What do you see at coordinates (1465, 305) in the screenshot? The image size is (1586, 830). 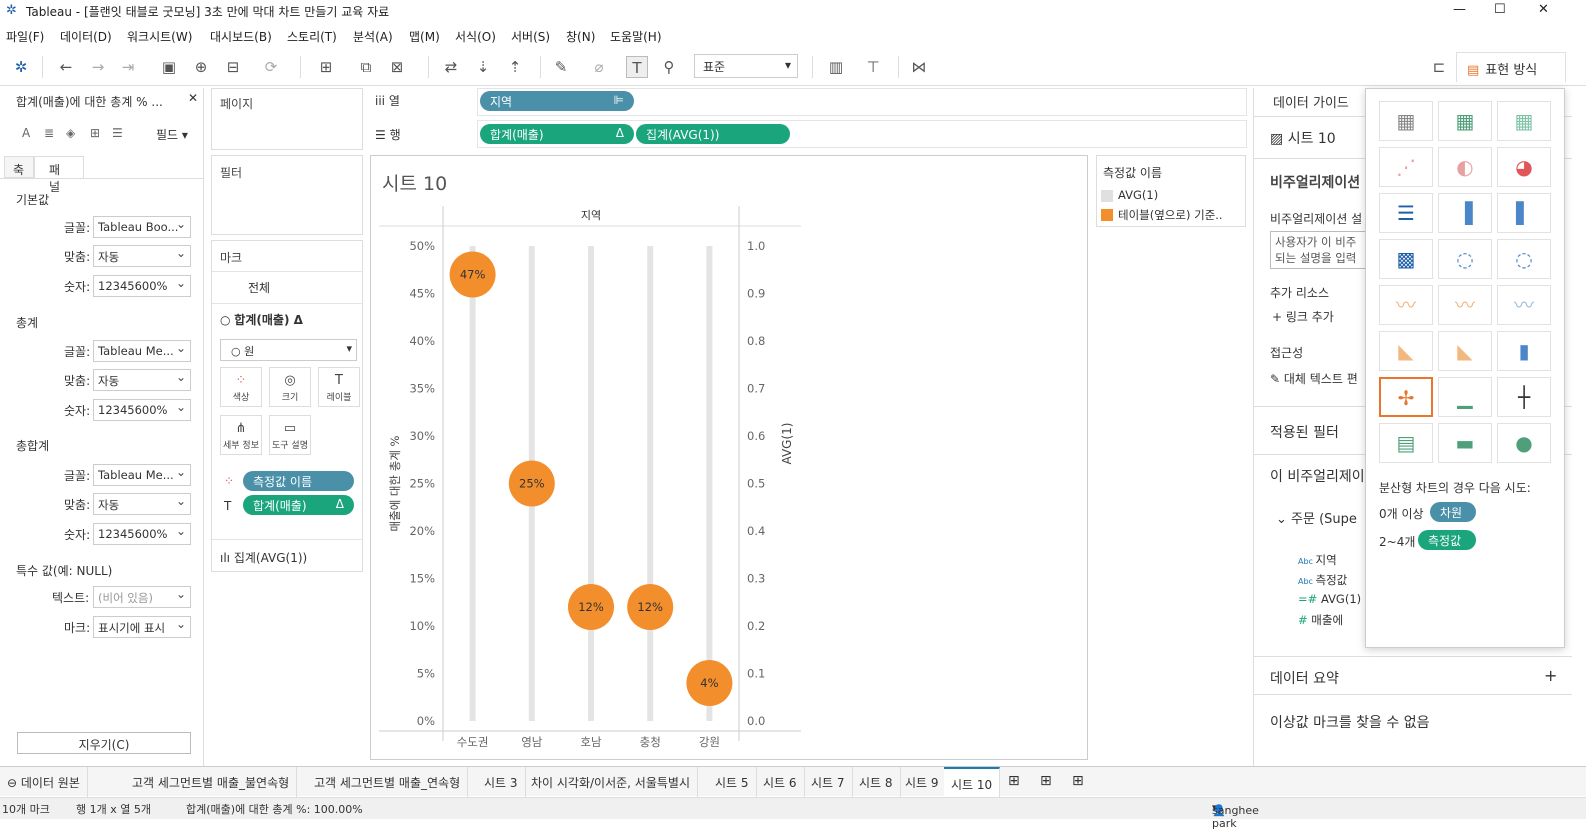 I see `line-continuous-icon: 〰` at bounding box center [1465, 305].